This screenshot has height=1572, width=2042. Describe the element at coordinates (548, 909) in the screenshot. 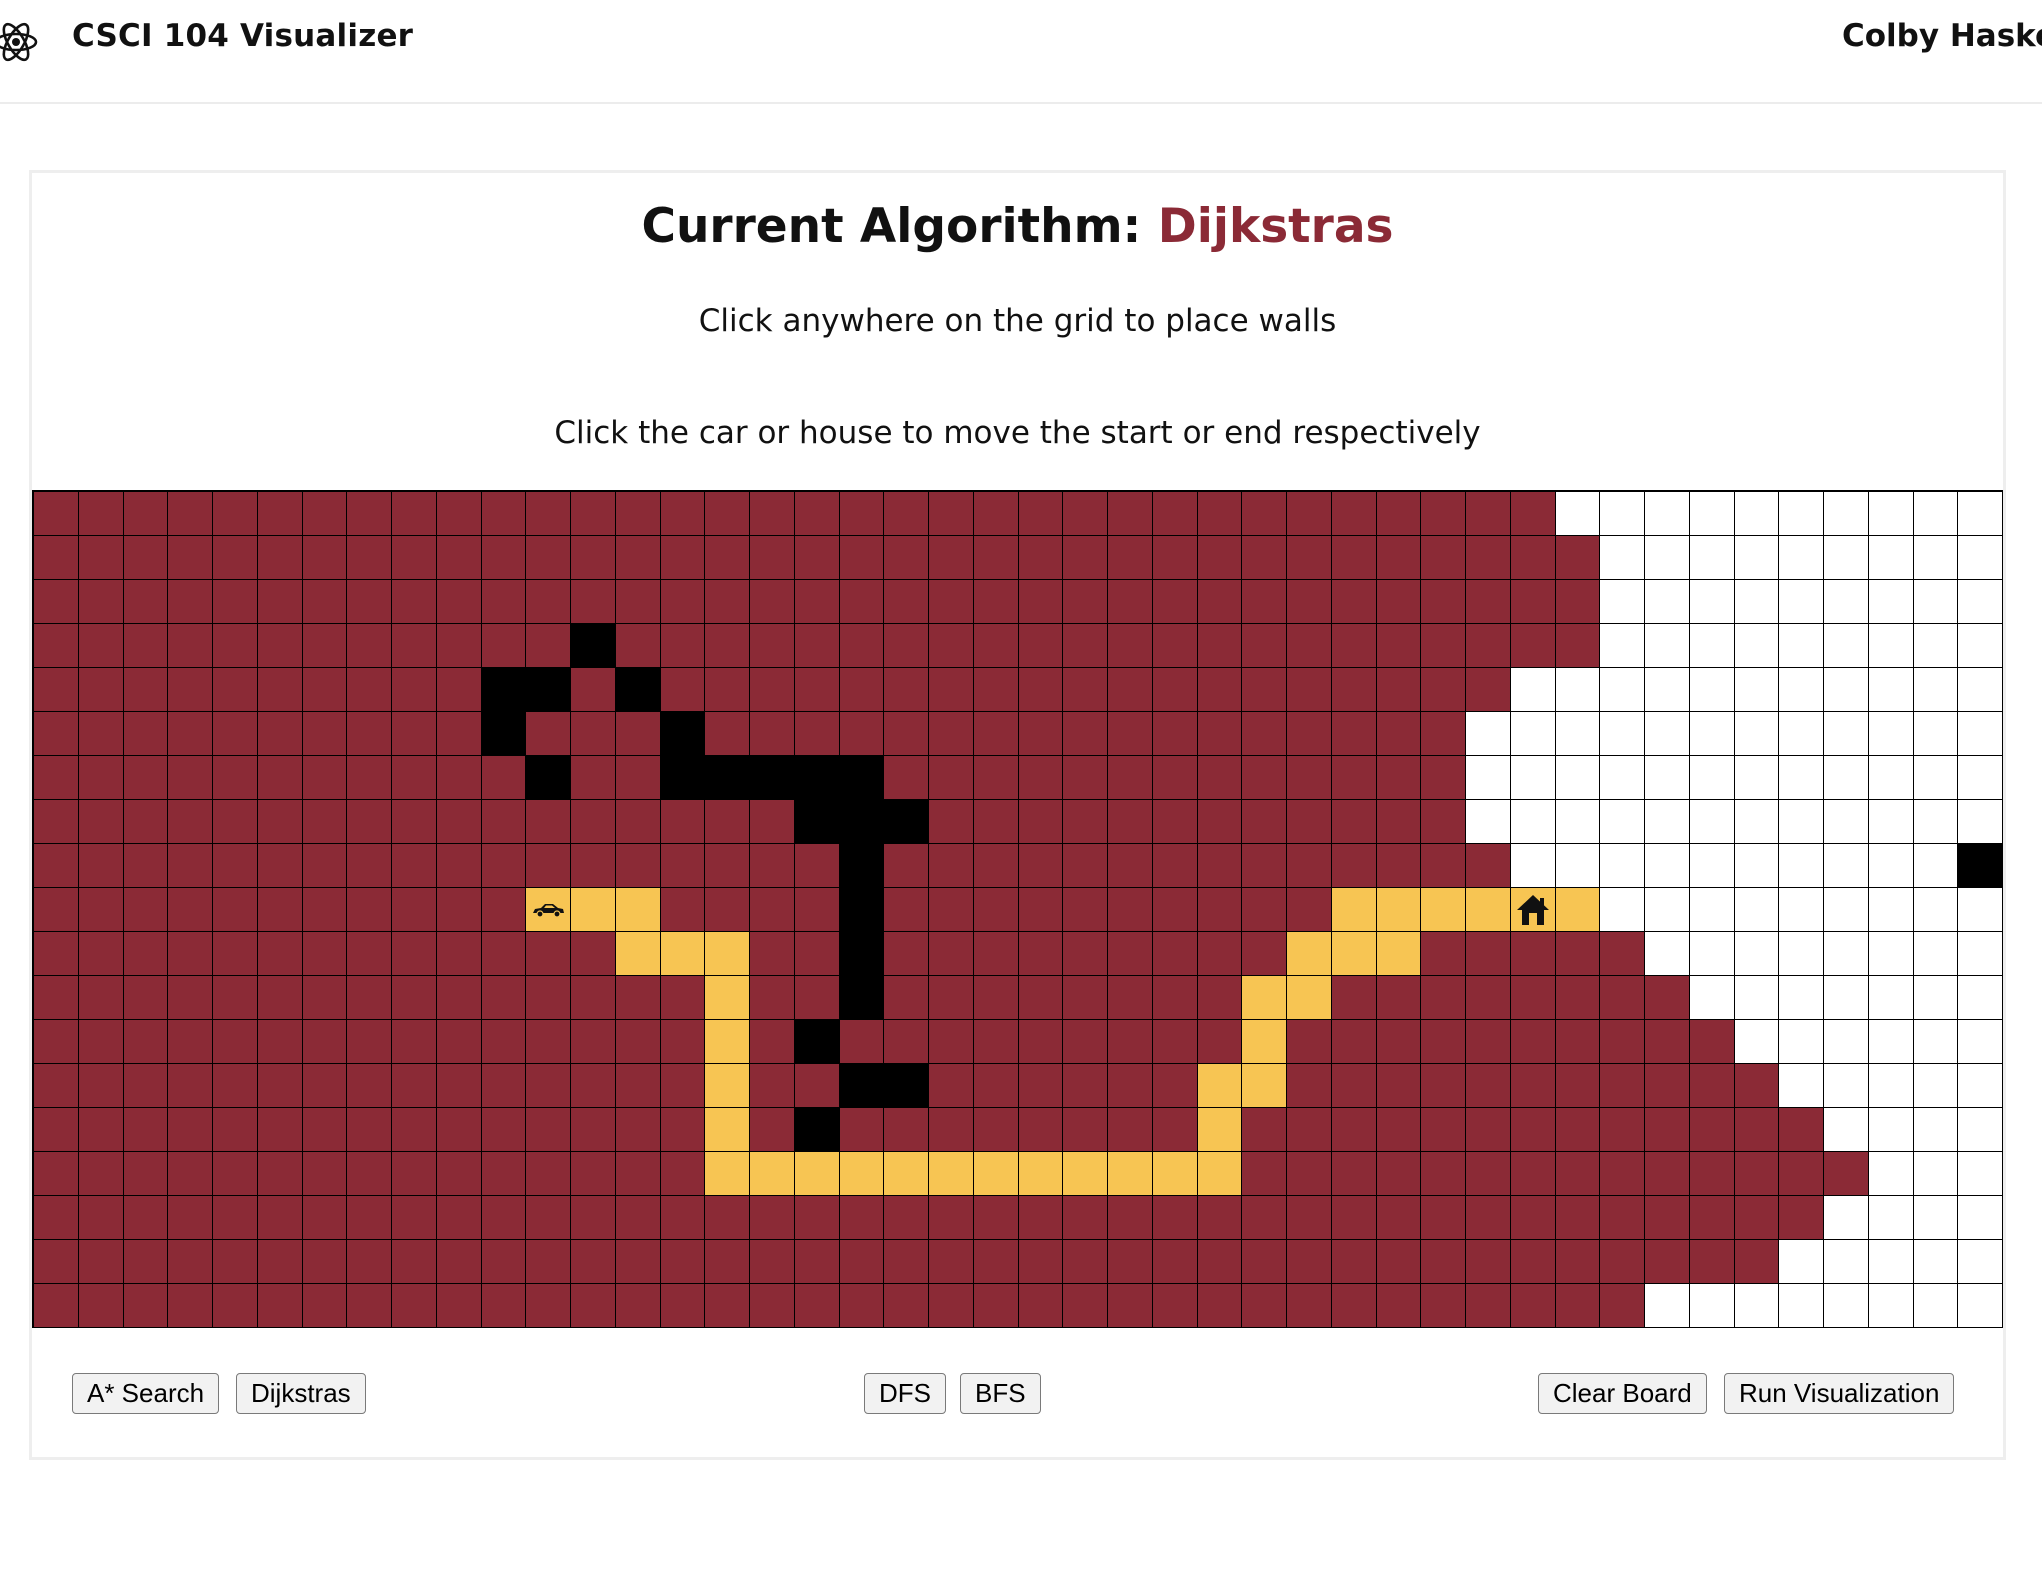

I see `car-icon` at that location.